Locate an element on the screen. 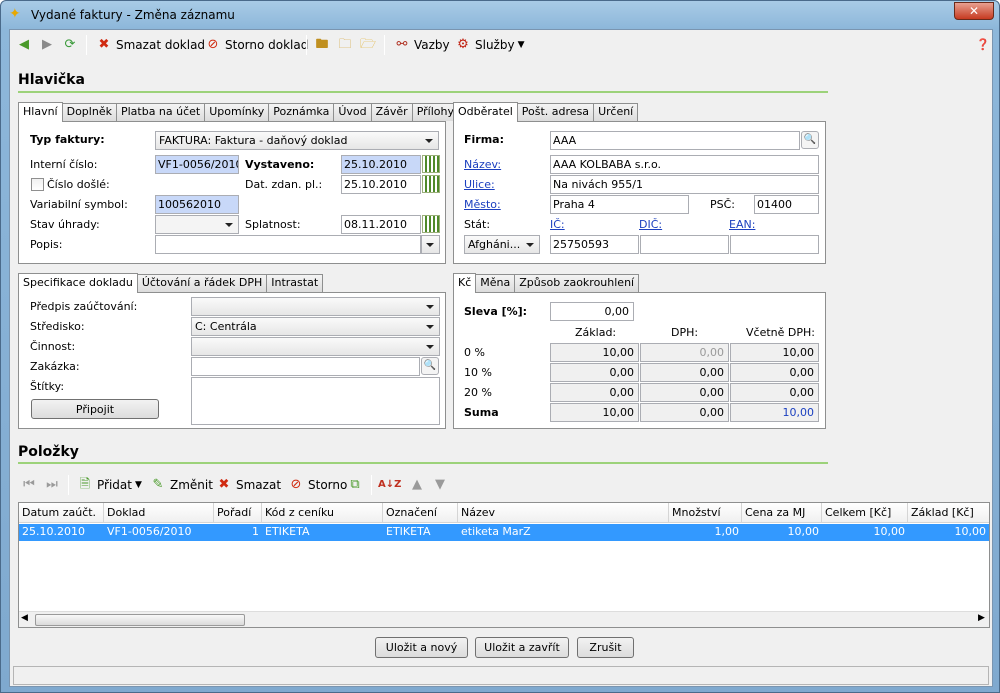 This screenshot has width=1000, height=693. folder-tool-button: 🖿 is located at coordinates (323, 45).